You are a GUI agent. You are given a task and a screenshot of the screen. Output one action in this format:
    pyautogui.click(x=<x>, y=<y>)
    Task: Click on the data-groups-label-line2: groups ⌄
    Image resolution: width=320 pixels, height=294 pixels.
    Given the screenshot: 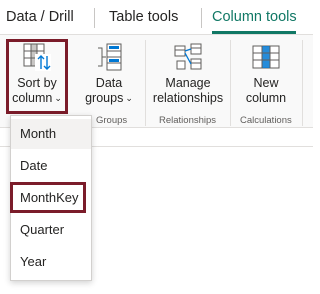 What is the action you would take?
    pyautogui.click(x=109, y=98)
    